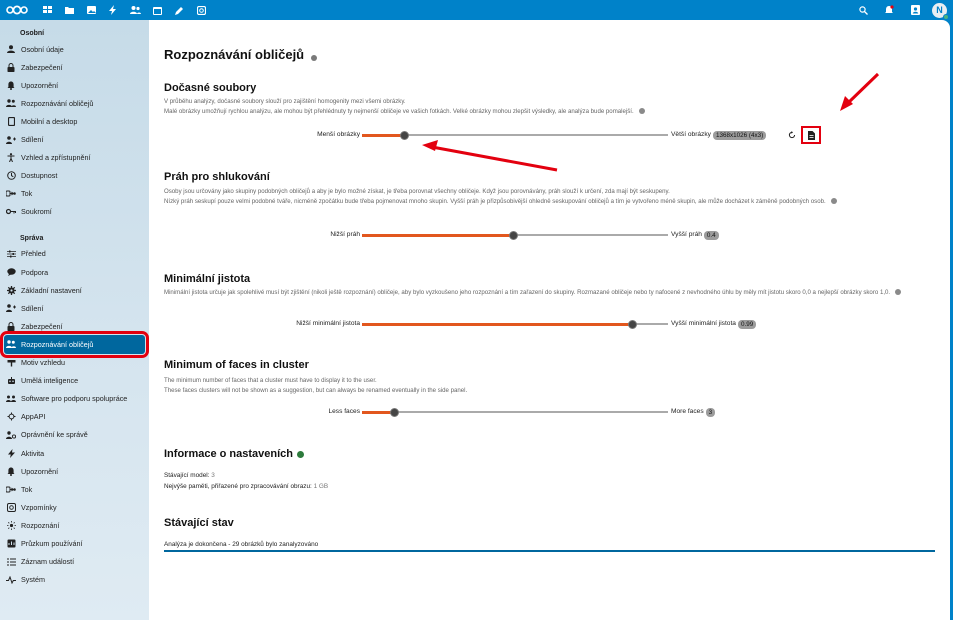 This screenshot has width=953, height=620. Describe the element at coordinates (946, 16) in the screenshot. I see `online-status-icon` at that location.